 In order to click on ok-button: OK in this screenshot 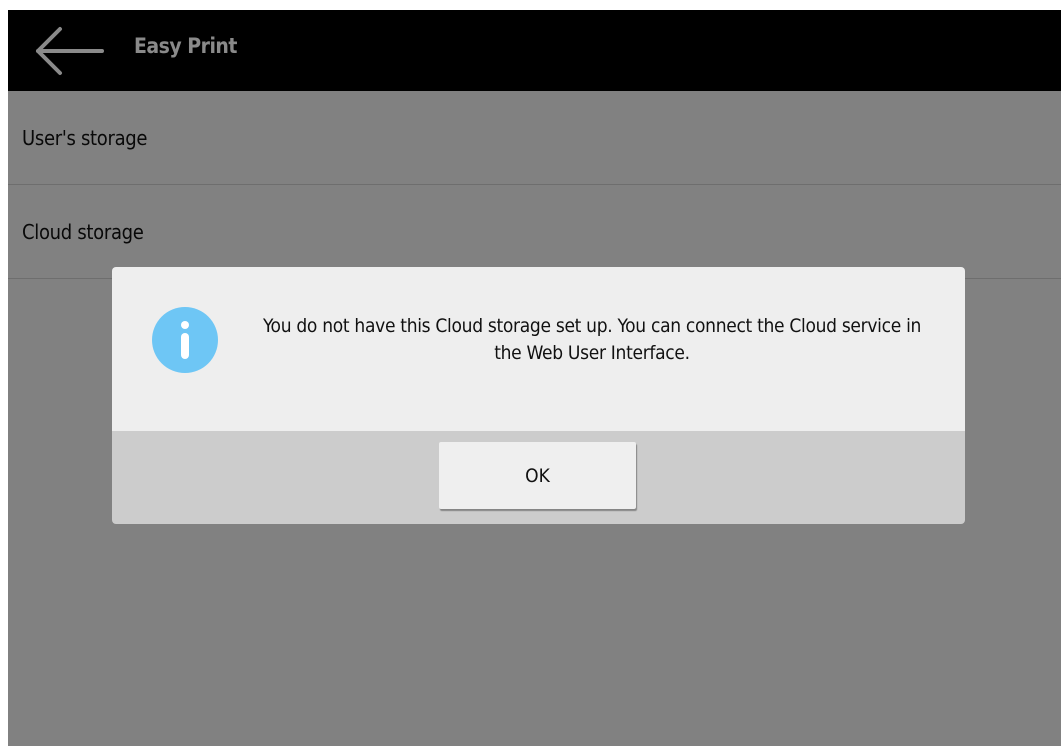, I will do `click(537, 475)`.